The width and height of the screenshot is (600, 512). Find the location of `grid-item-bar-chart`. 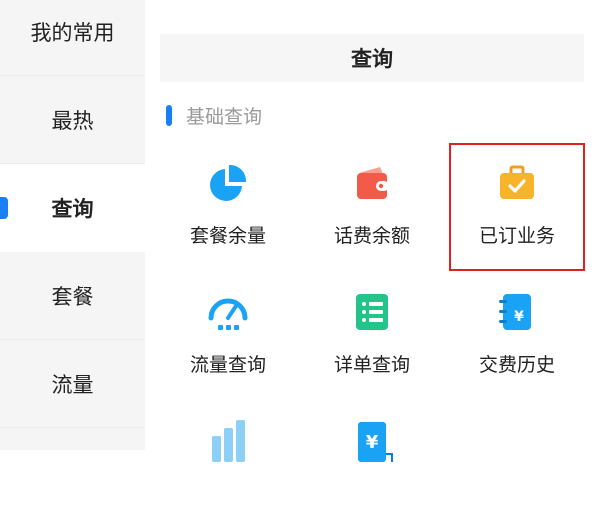

grid-item-bar-chart is located at coordinates (228, 456).